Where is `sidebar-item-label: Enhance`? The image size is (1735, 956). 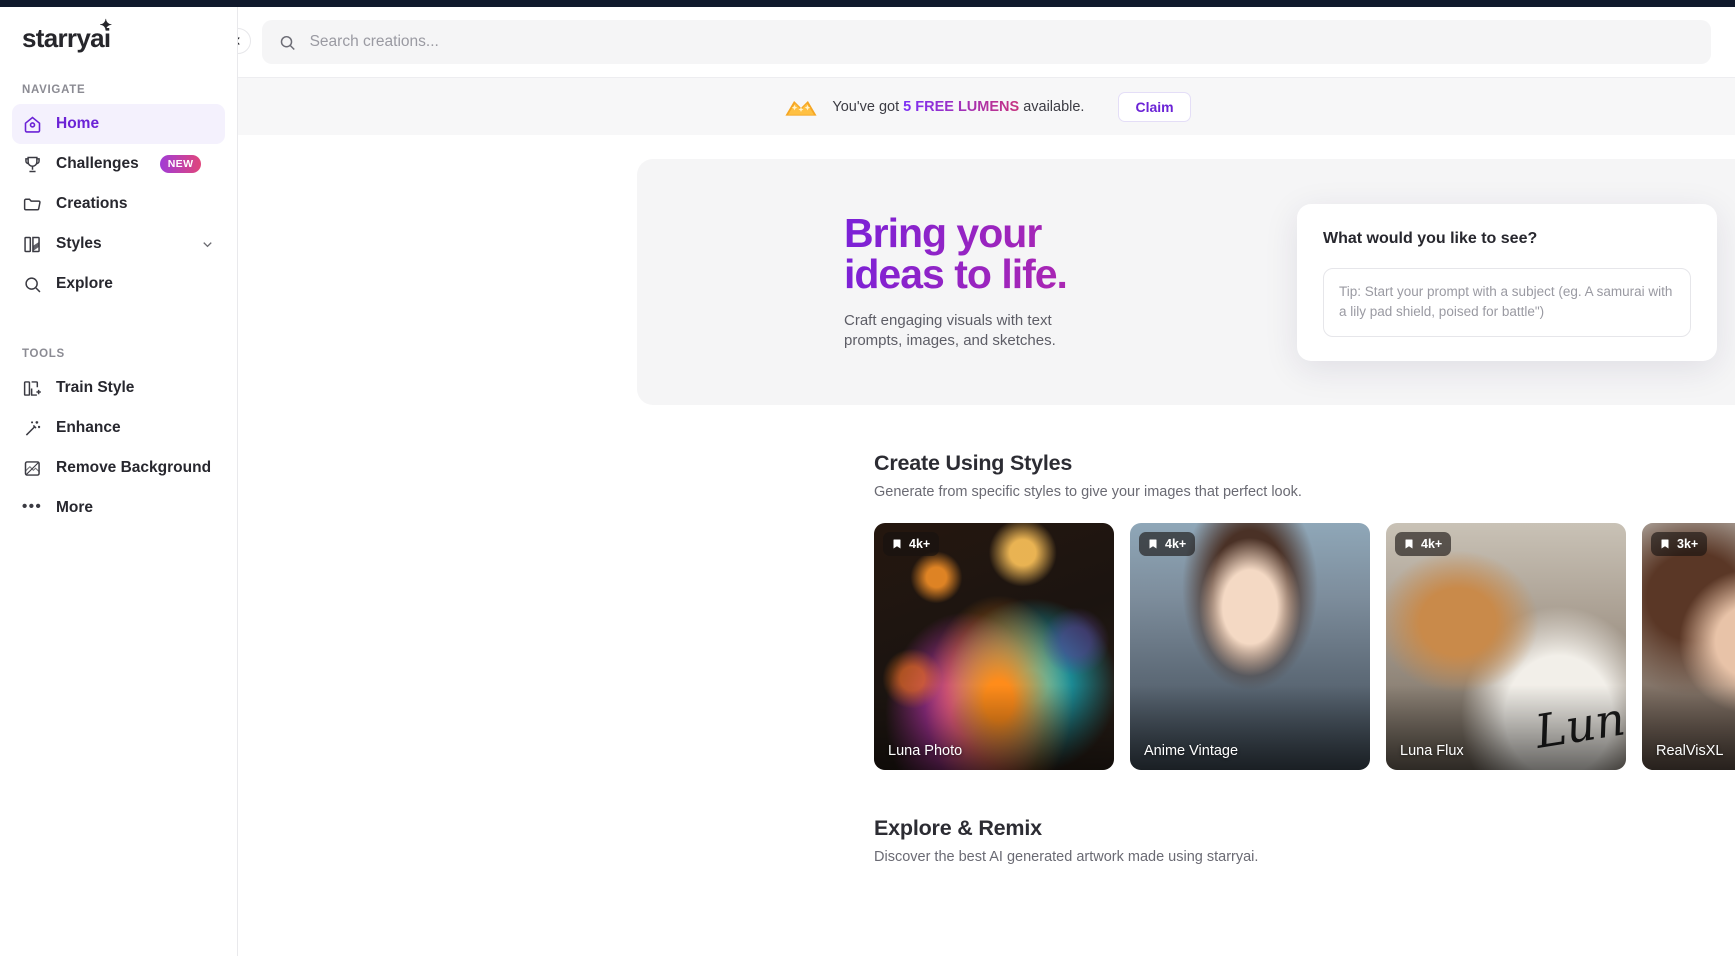 sidebar-item-label: Enhance is located at coordinates (88, 427).